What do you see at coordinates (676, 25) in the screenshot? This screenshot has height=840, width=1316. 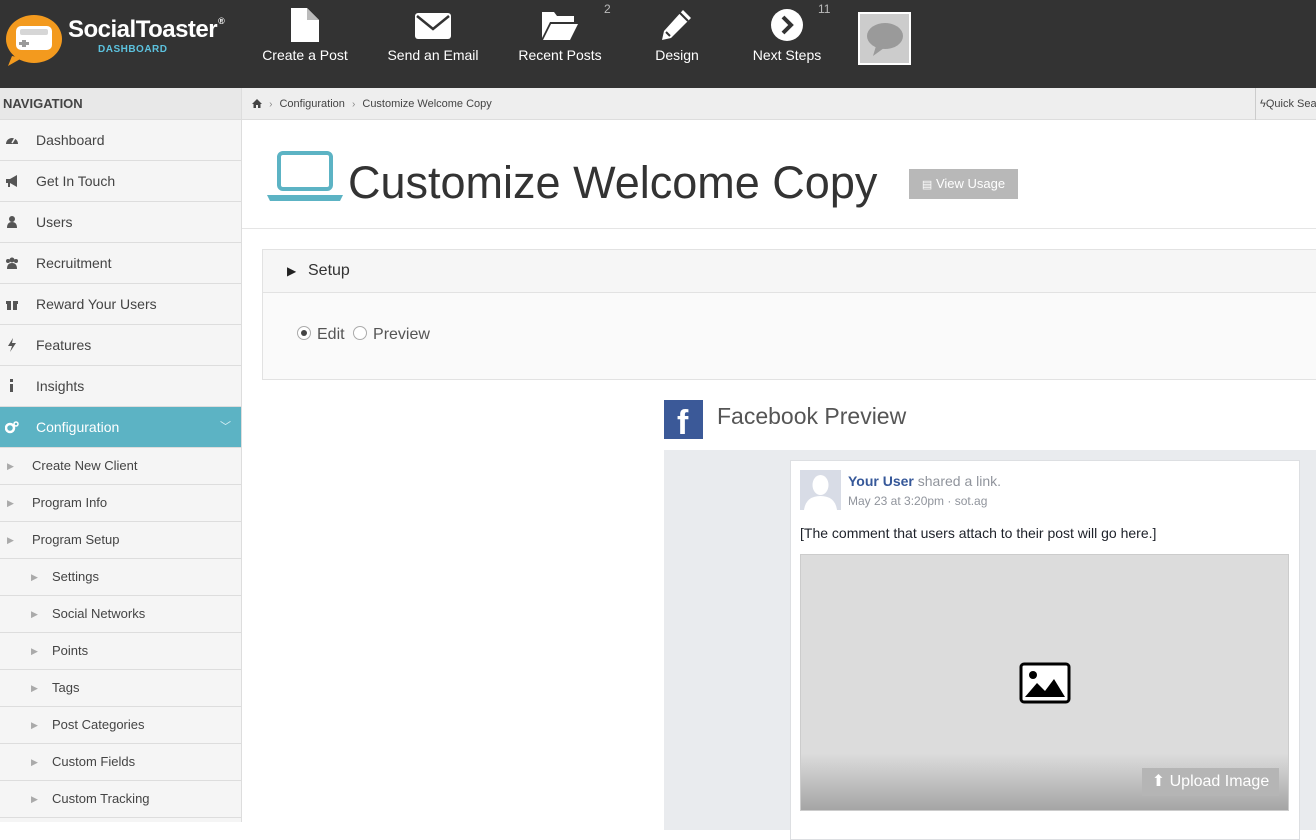 I see `pencil-icon` at bounding box center [676, 25].